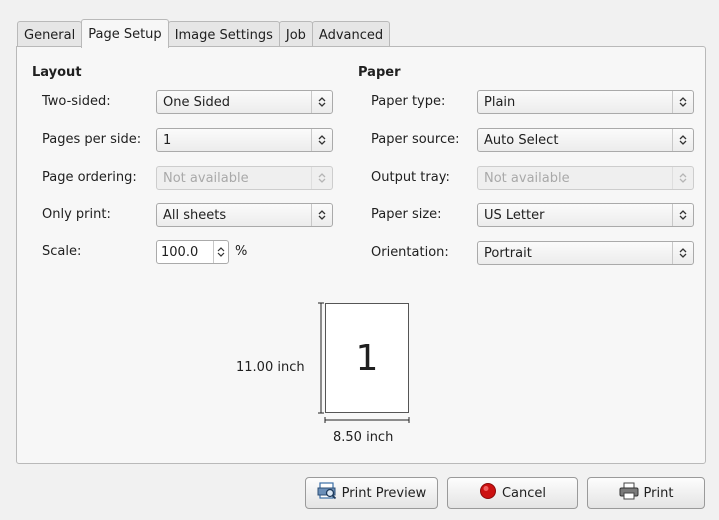 The height and width of the screenshot is (520, 719). What do you see at coordinates (92, 139) in the screenshot?
I see `pages-per-side-label: Pages per side:` at bounding box center [92, 139].